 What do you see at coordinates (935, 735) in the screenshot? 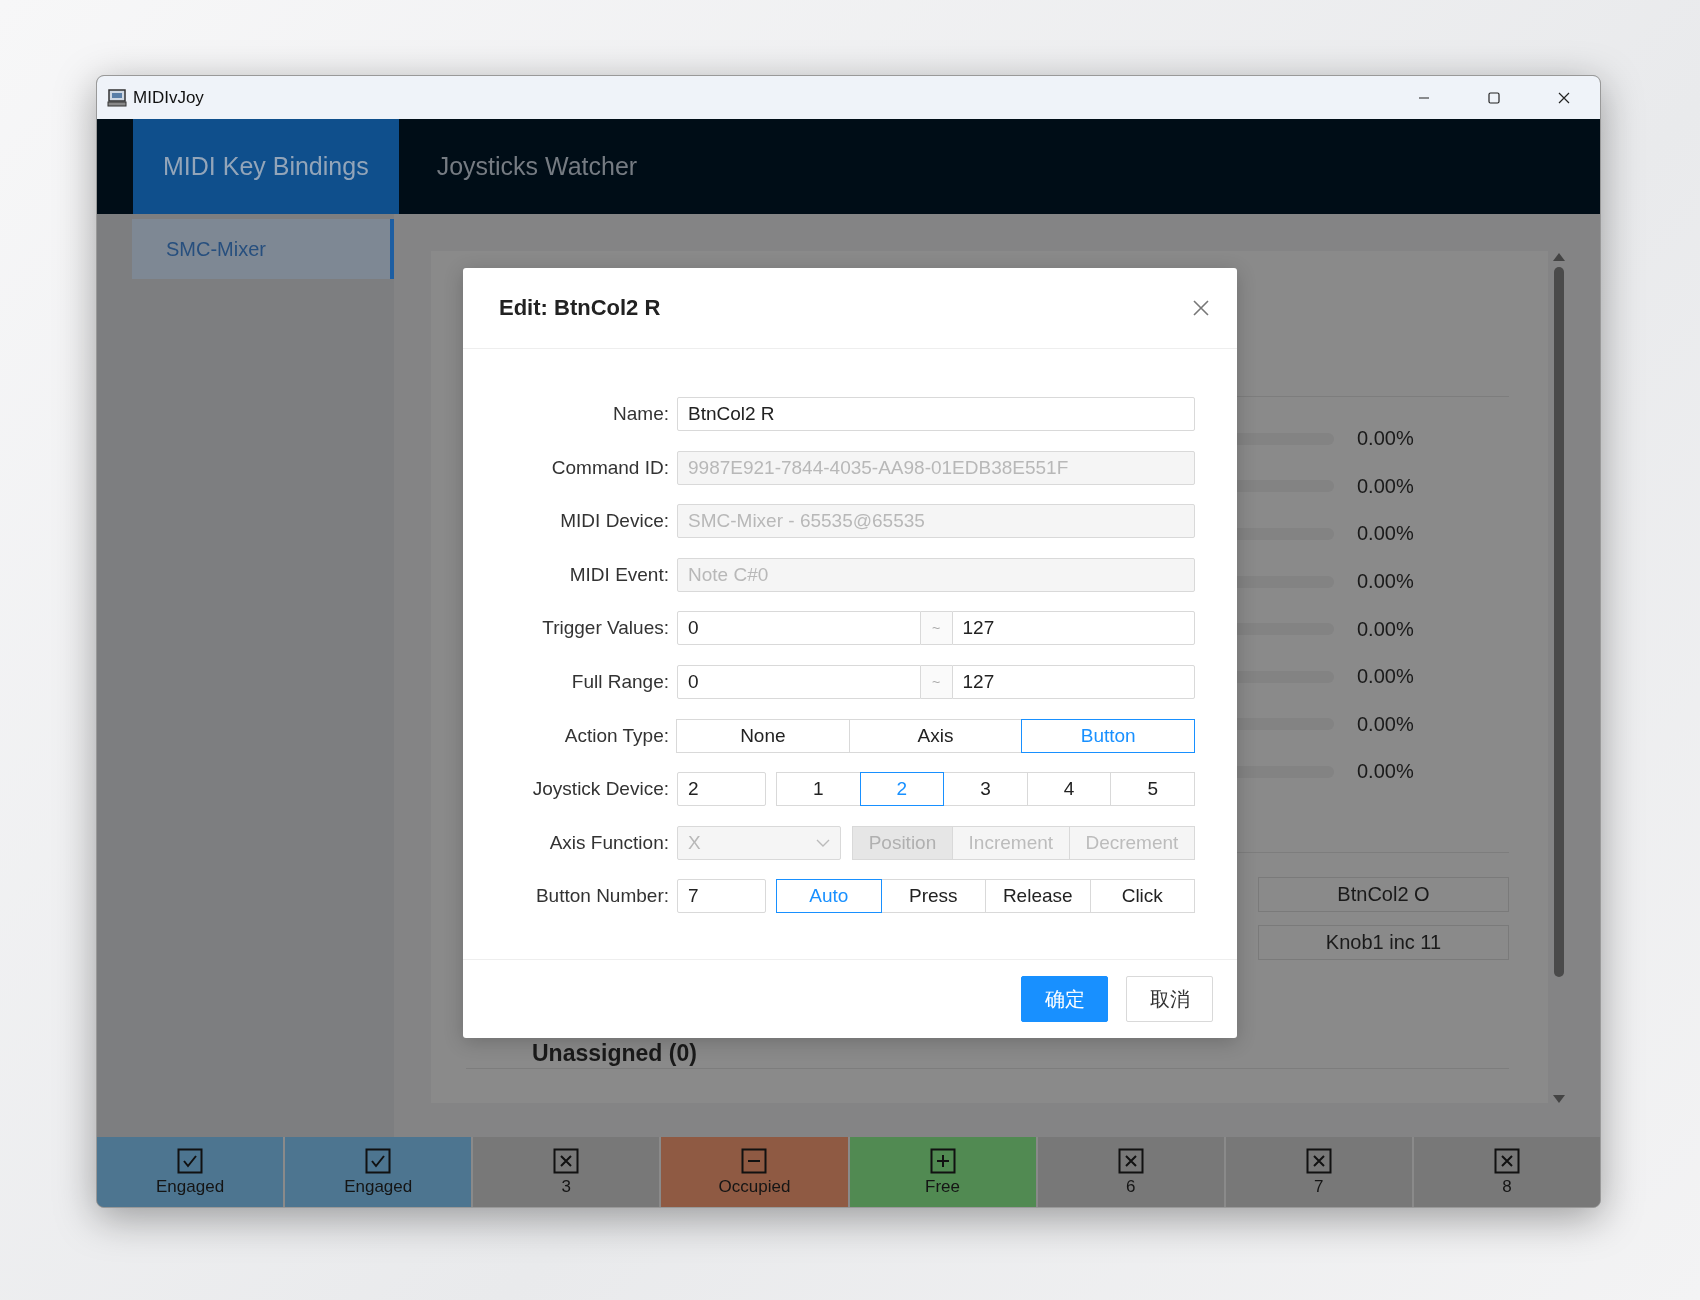
I see `segment-option: Axis` at bounding box center [935, 735].